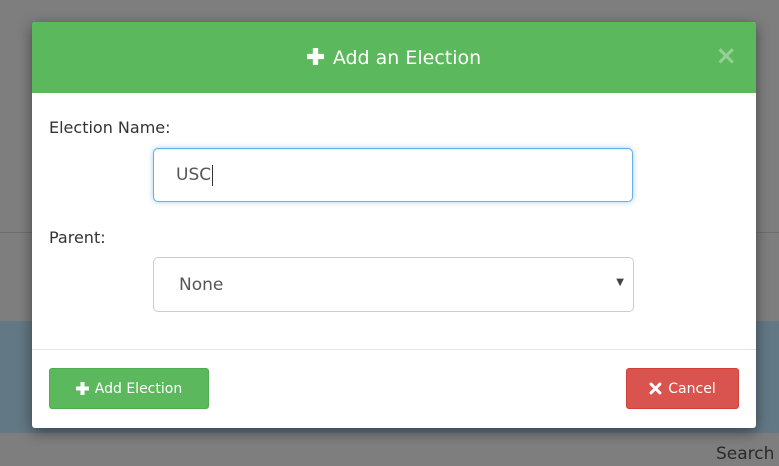  What do you see at coordinates (77, 237) in the screenshot?
I see `parent-label: Parent:` at bounding box center [77, 237].